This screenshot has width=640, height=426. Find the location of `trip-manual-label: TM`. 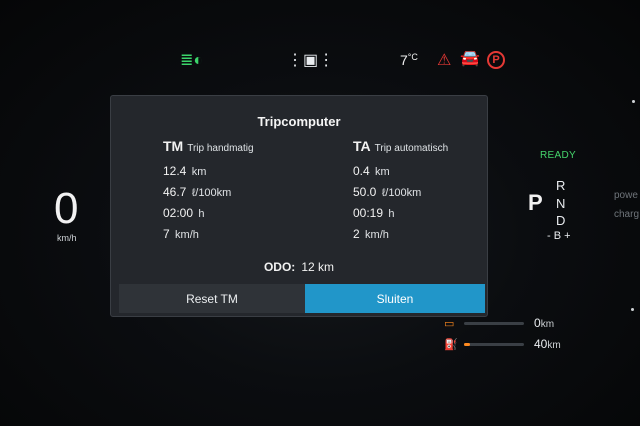

trip-manual-label: TM is located at coordinates (173, 146).